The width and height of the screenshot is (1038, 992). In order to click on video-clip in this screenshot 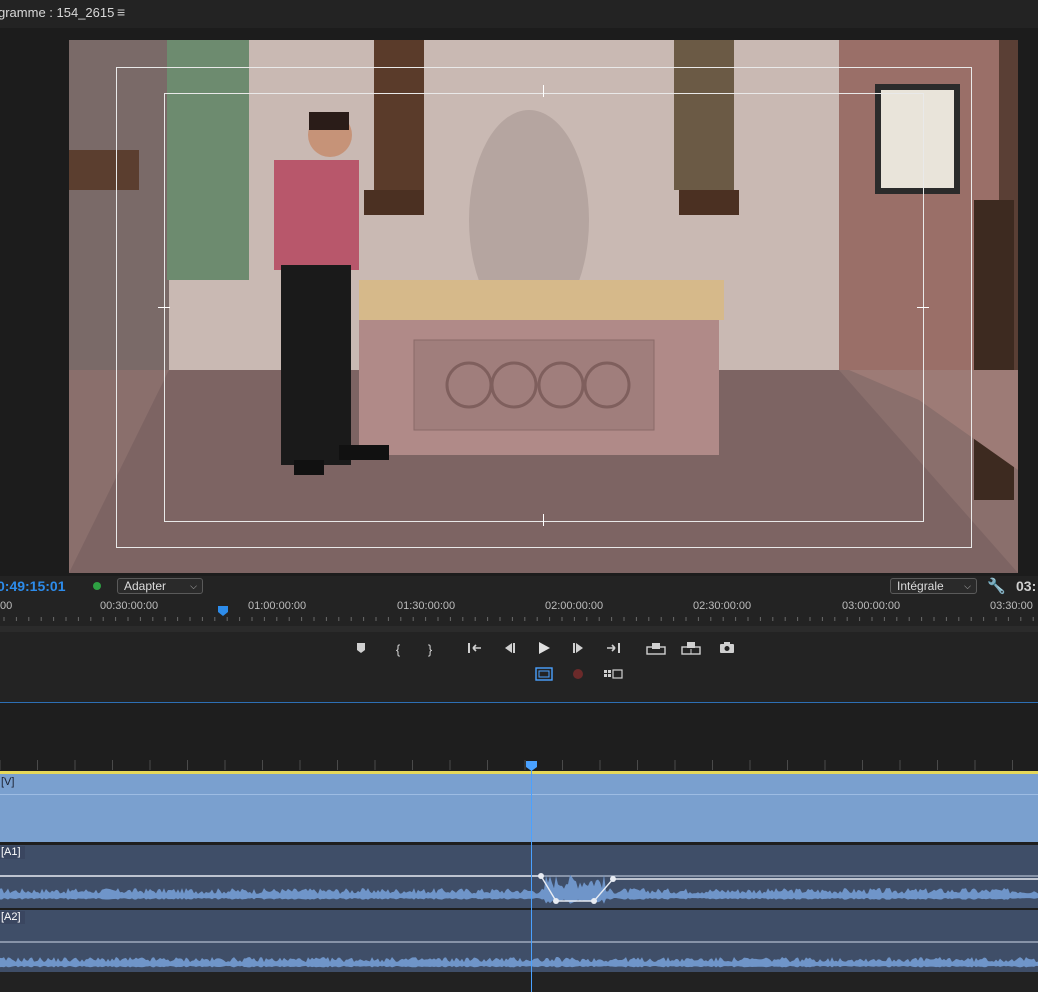, I will do `click(519, 817)`.